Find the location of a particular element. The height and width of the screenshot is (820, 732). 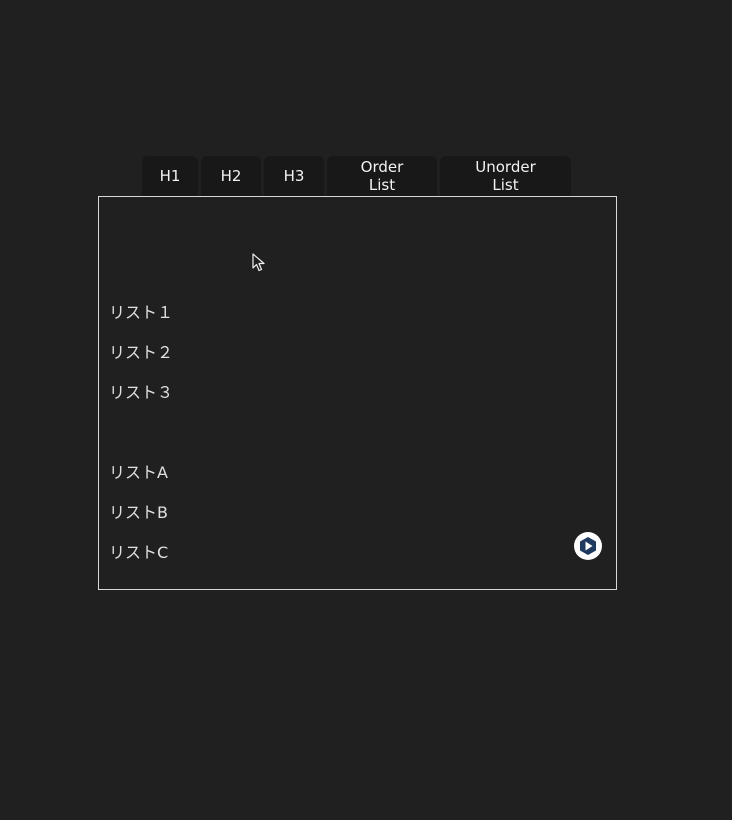

list-item: リストA is located at coordinates (138, 472).